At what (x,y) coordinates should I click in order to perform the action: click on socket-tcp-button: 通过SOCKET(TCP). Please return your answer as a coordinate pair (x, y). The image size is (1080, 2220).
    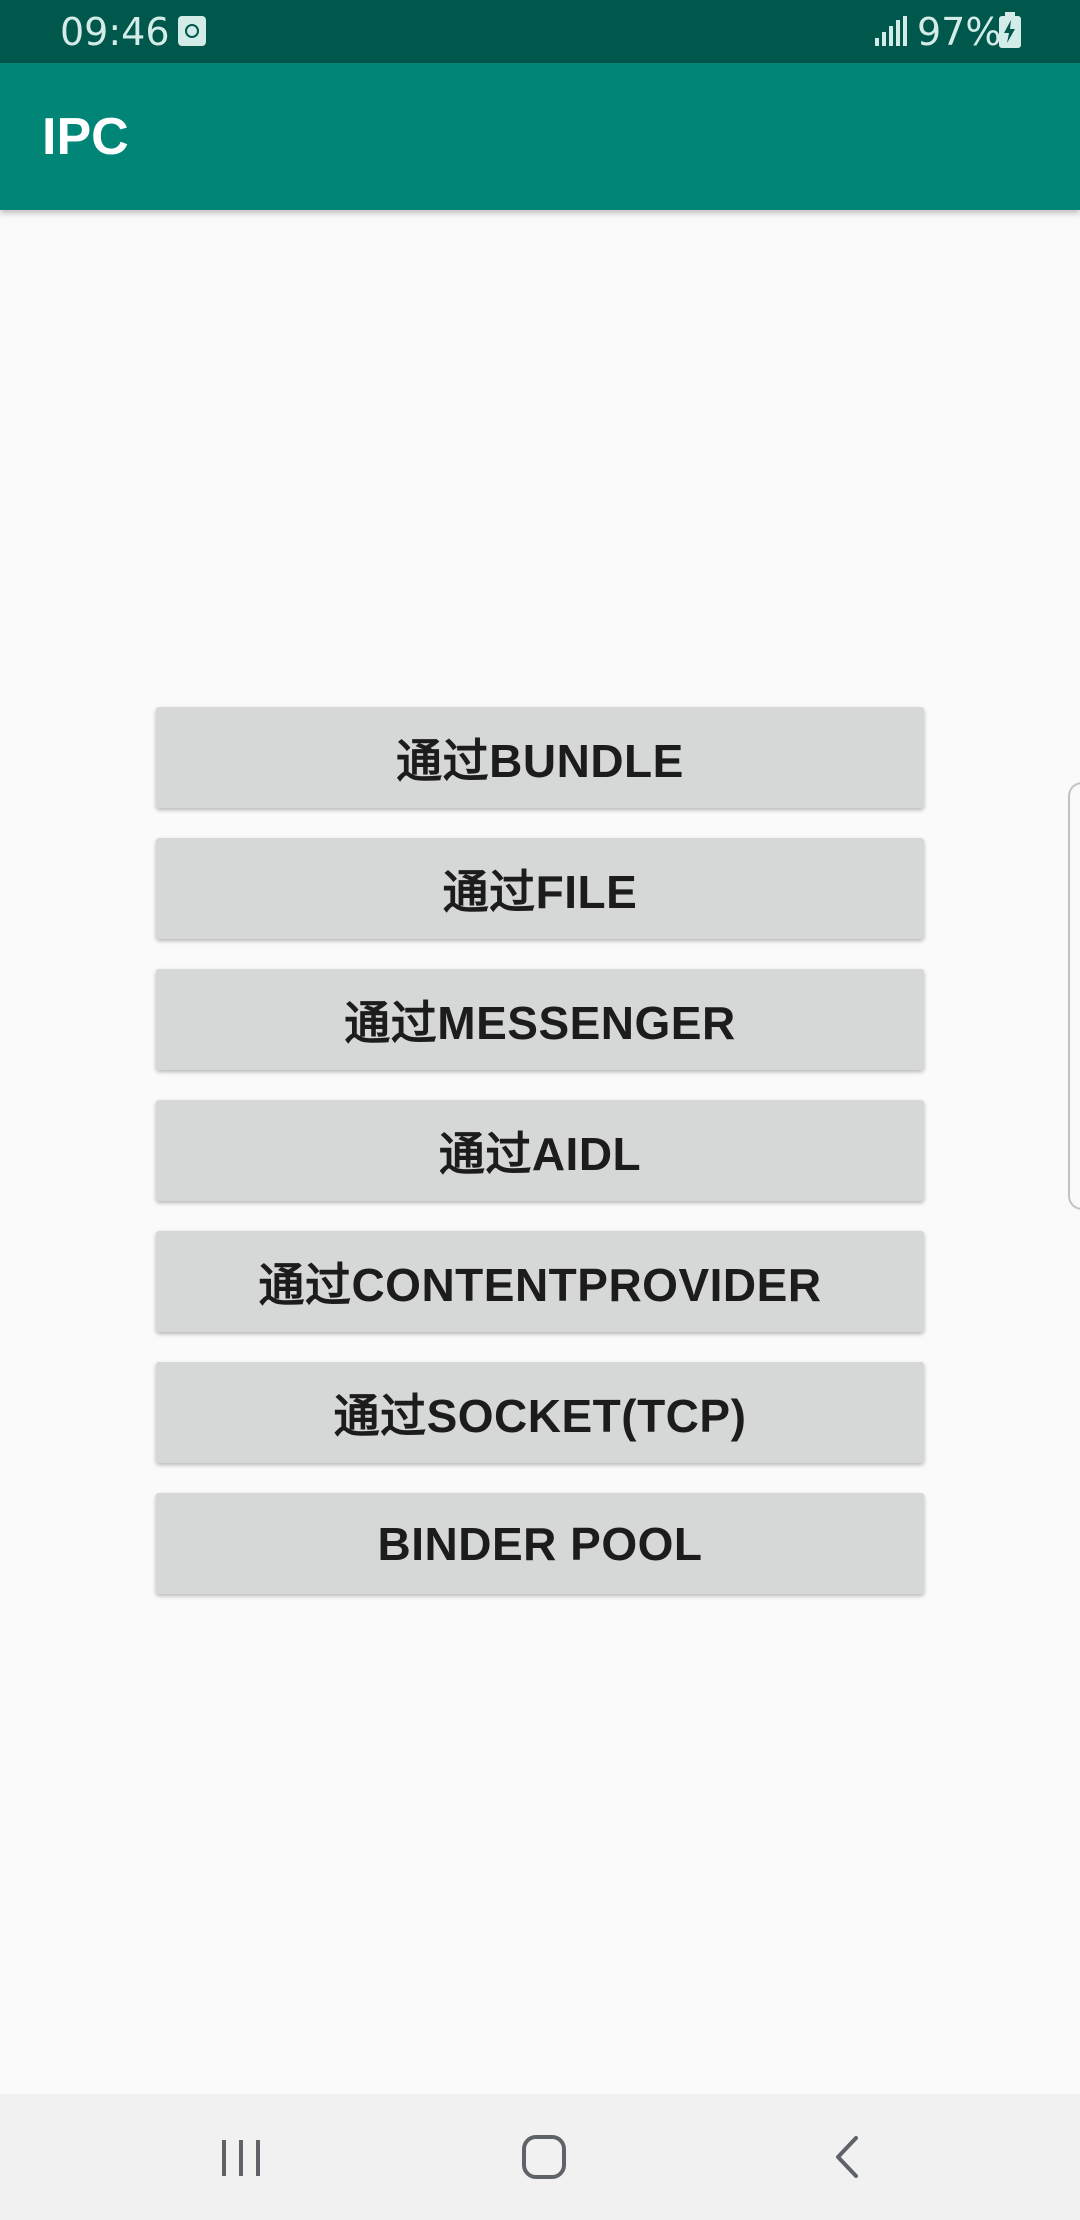
    Looking at the image, I should click on (540, 1412).